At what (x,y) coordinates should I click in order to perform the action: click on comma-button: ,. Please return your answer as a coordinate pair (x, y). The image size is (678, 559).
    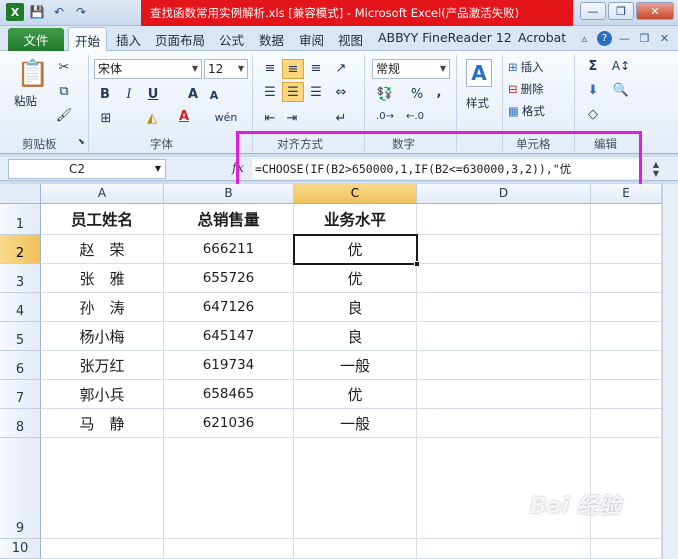
    Looking at the image, I should click on (439, 92).